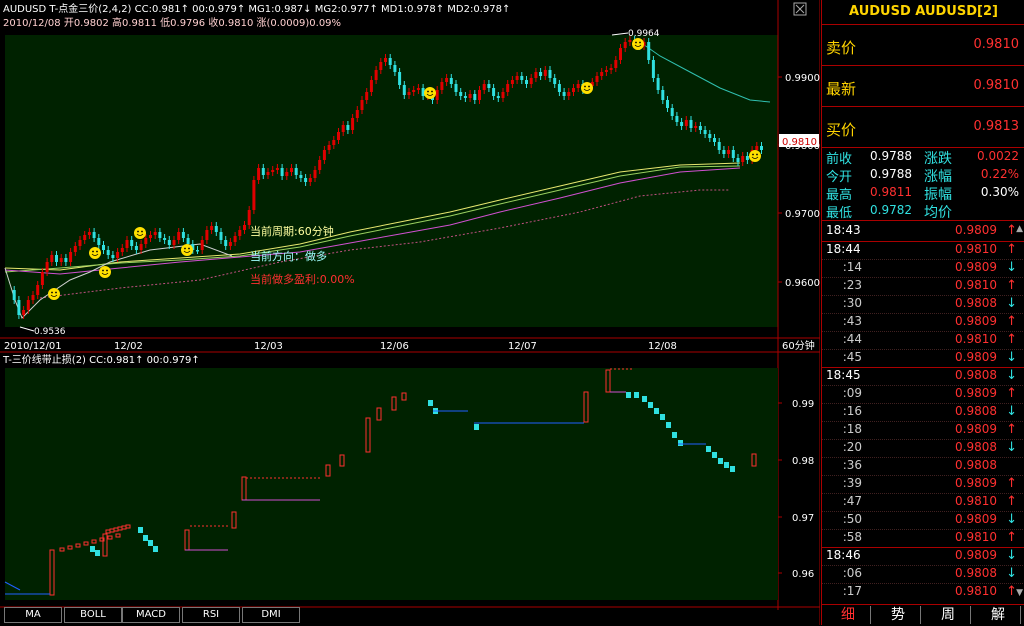 Image resolution: width=1024 pixels, height=626 pixels. I want to click on prev-close-value: 0.9788, so click(891, 156).